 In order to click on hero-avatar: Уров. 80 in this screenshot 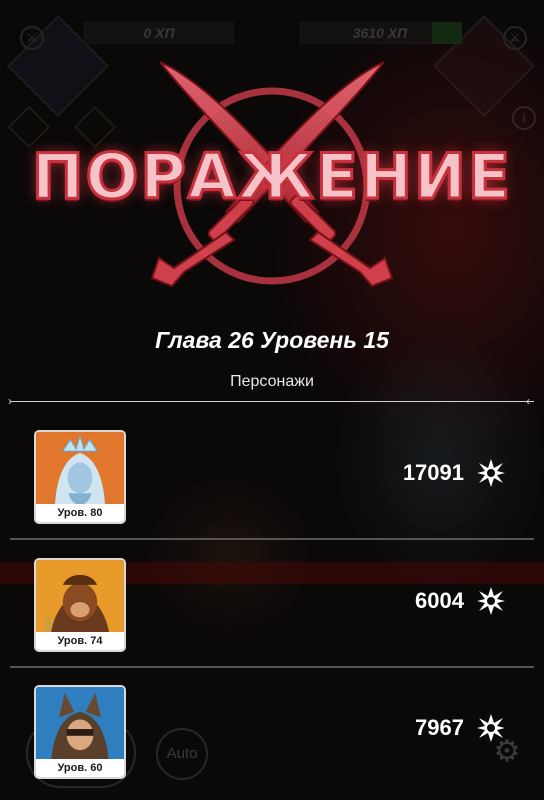, I will do `click(80, 477)`.